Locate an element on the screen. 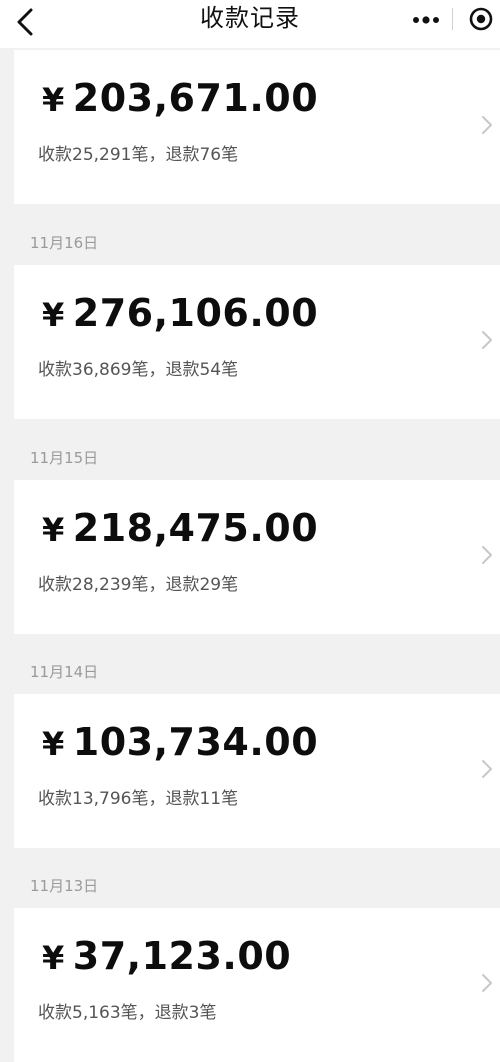 This screenshot has width=500, height=1062. record-card: ¥276,106.00 收款36,869笔，退款54笔 is located at coordinates (257, 342).